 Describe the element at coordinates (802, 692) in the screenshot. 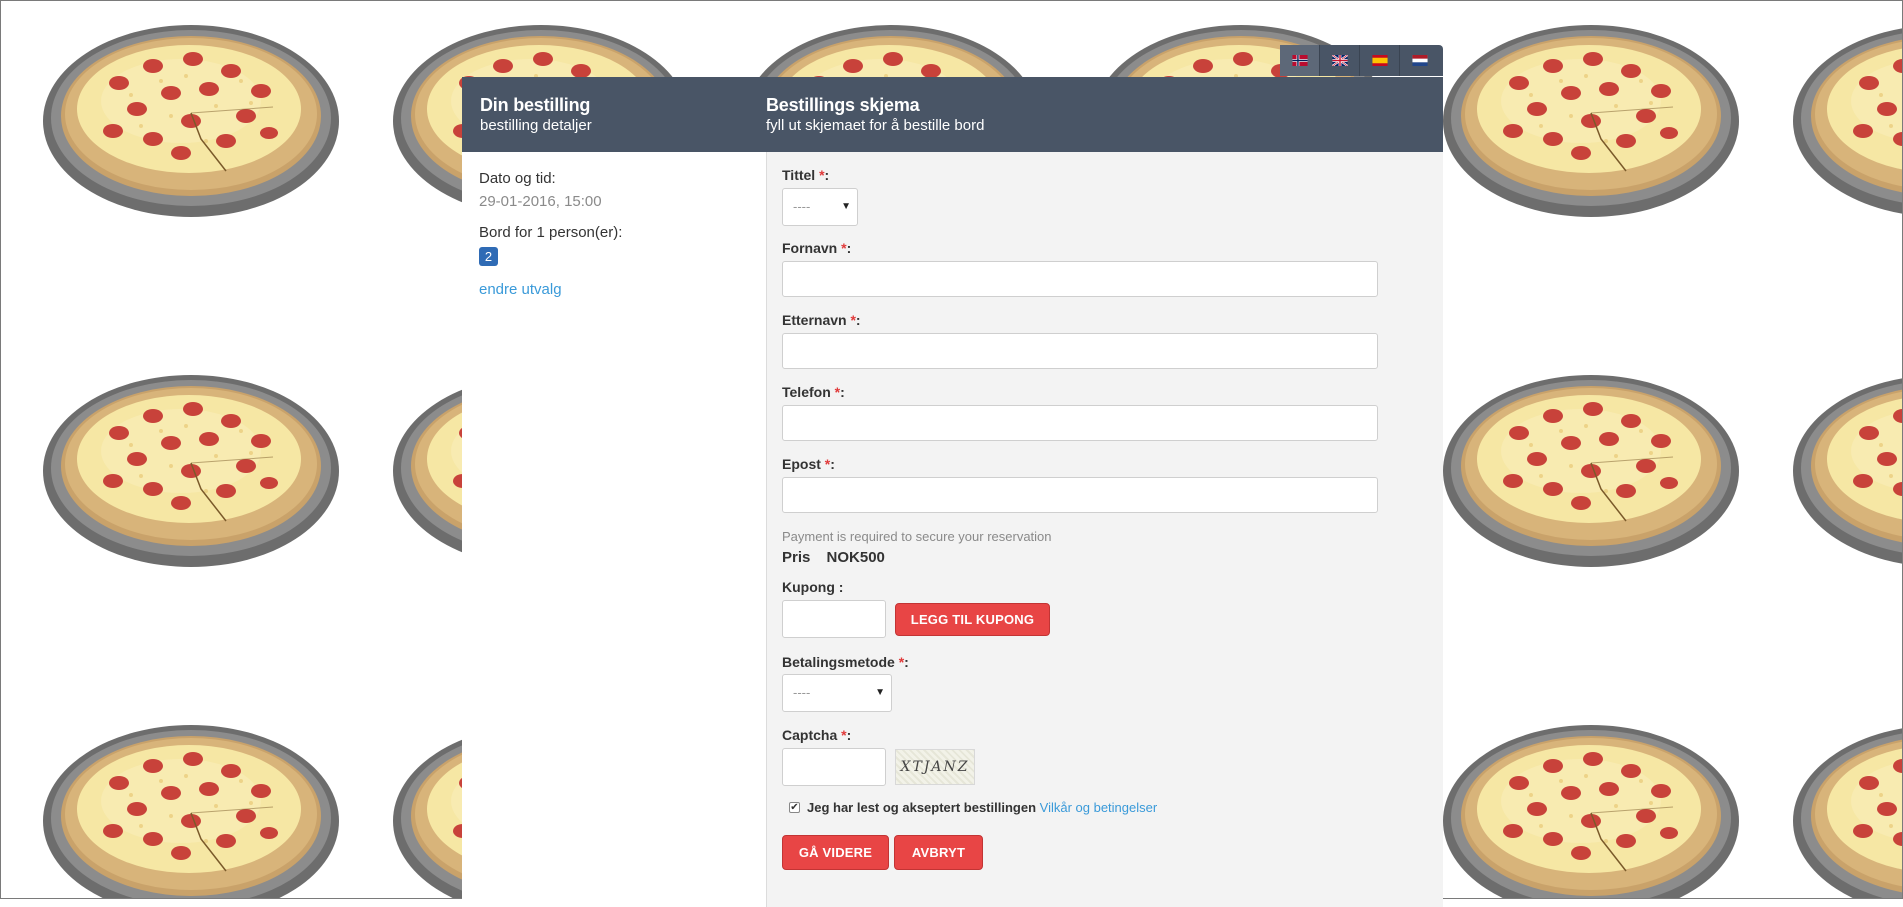

I see `payment-method-value: ----` at that location.